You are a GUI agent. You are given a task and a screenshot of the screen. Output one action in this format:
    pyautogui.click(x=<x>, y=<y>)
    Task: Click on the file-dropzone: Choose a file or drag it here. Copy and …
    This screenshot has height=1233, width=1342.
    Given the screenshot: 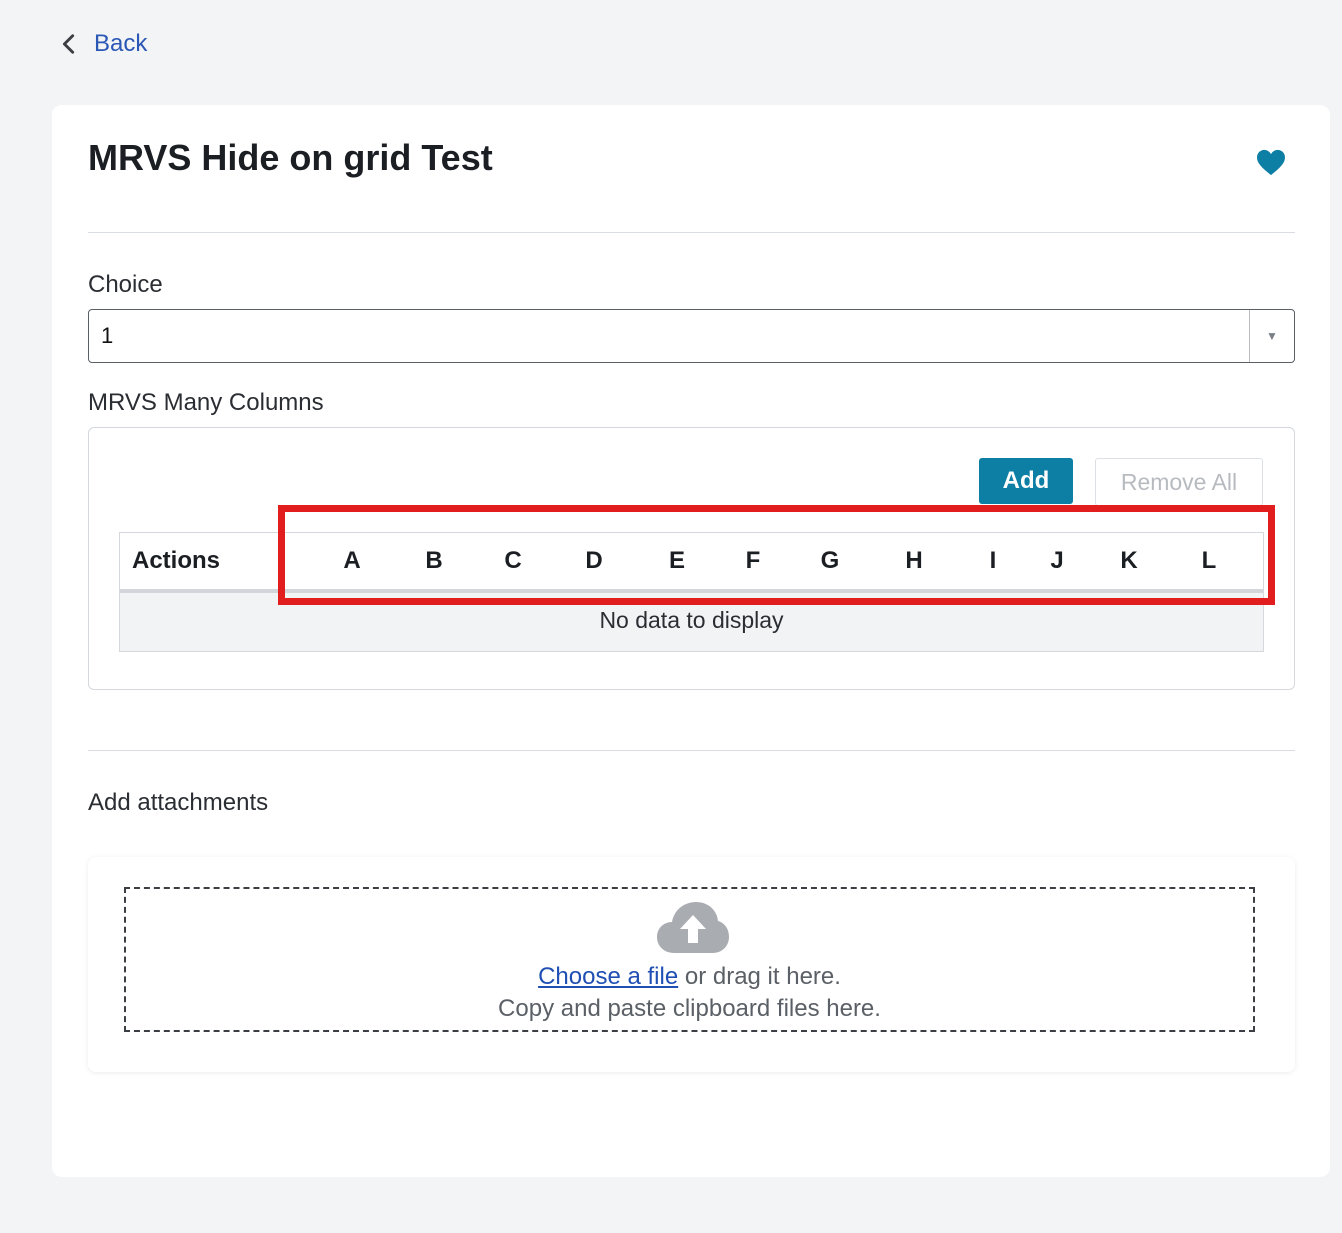 What is the action you would take?
    pyautogui.click(x=689, y=959)
    